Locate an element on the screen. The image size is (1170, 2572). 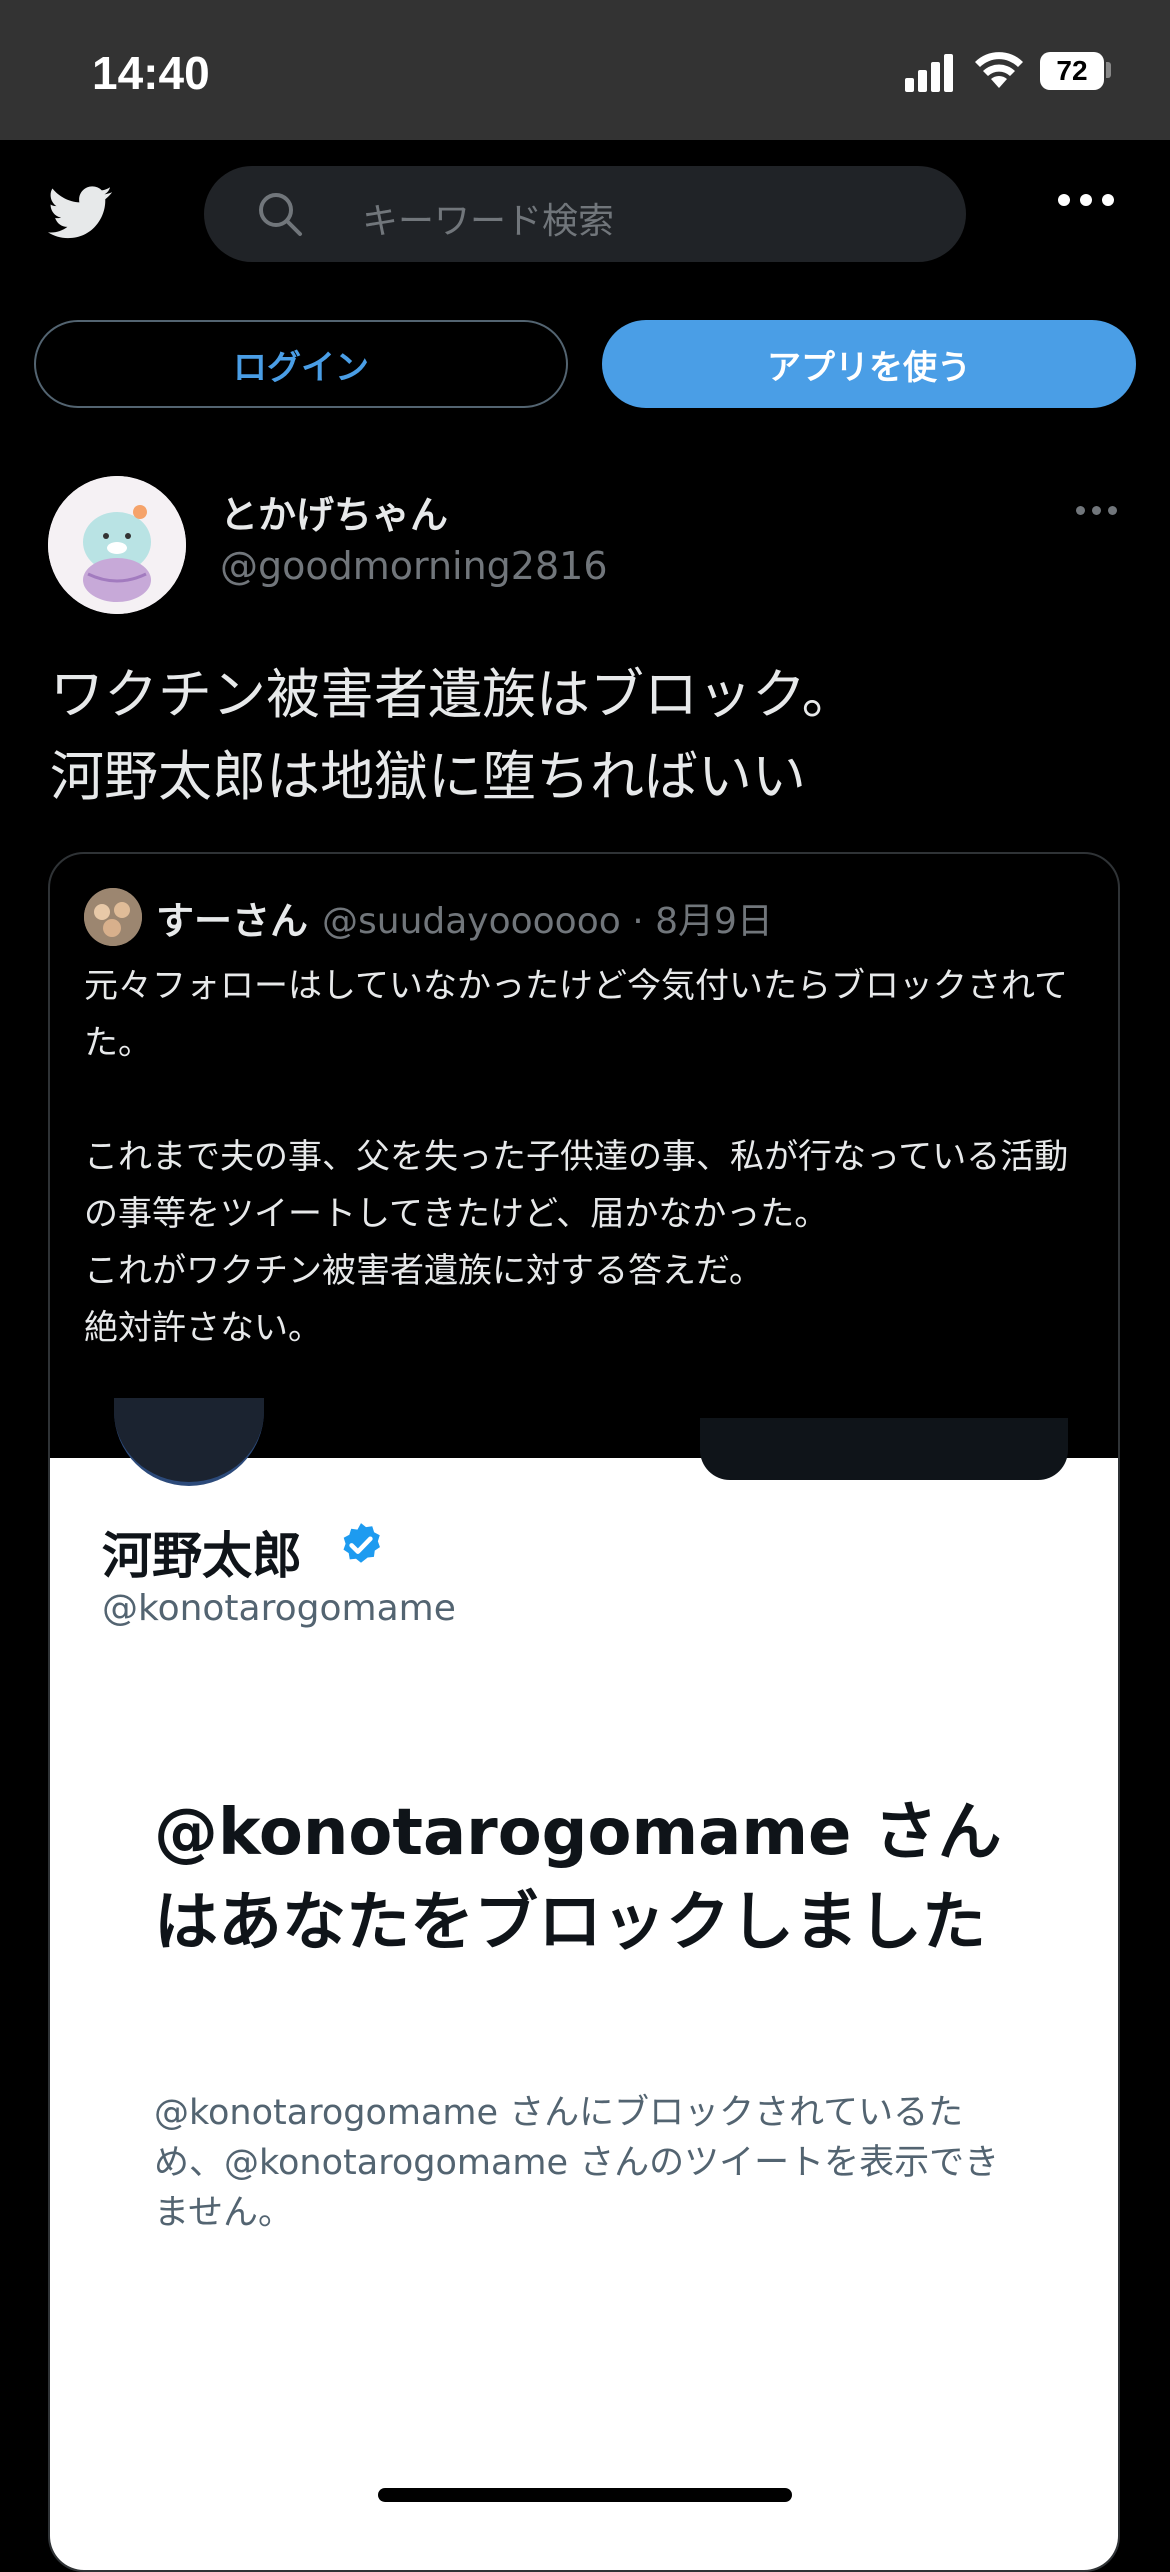
cellular-signal-icon is located at coordinates (931, 72).